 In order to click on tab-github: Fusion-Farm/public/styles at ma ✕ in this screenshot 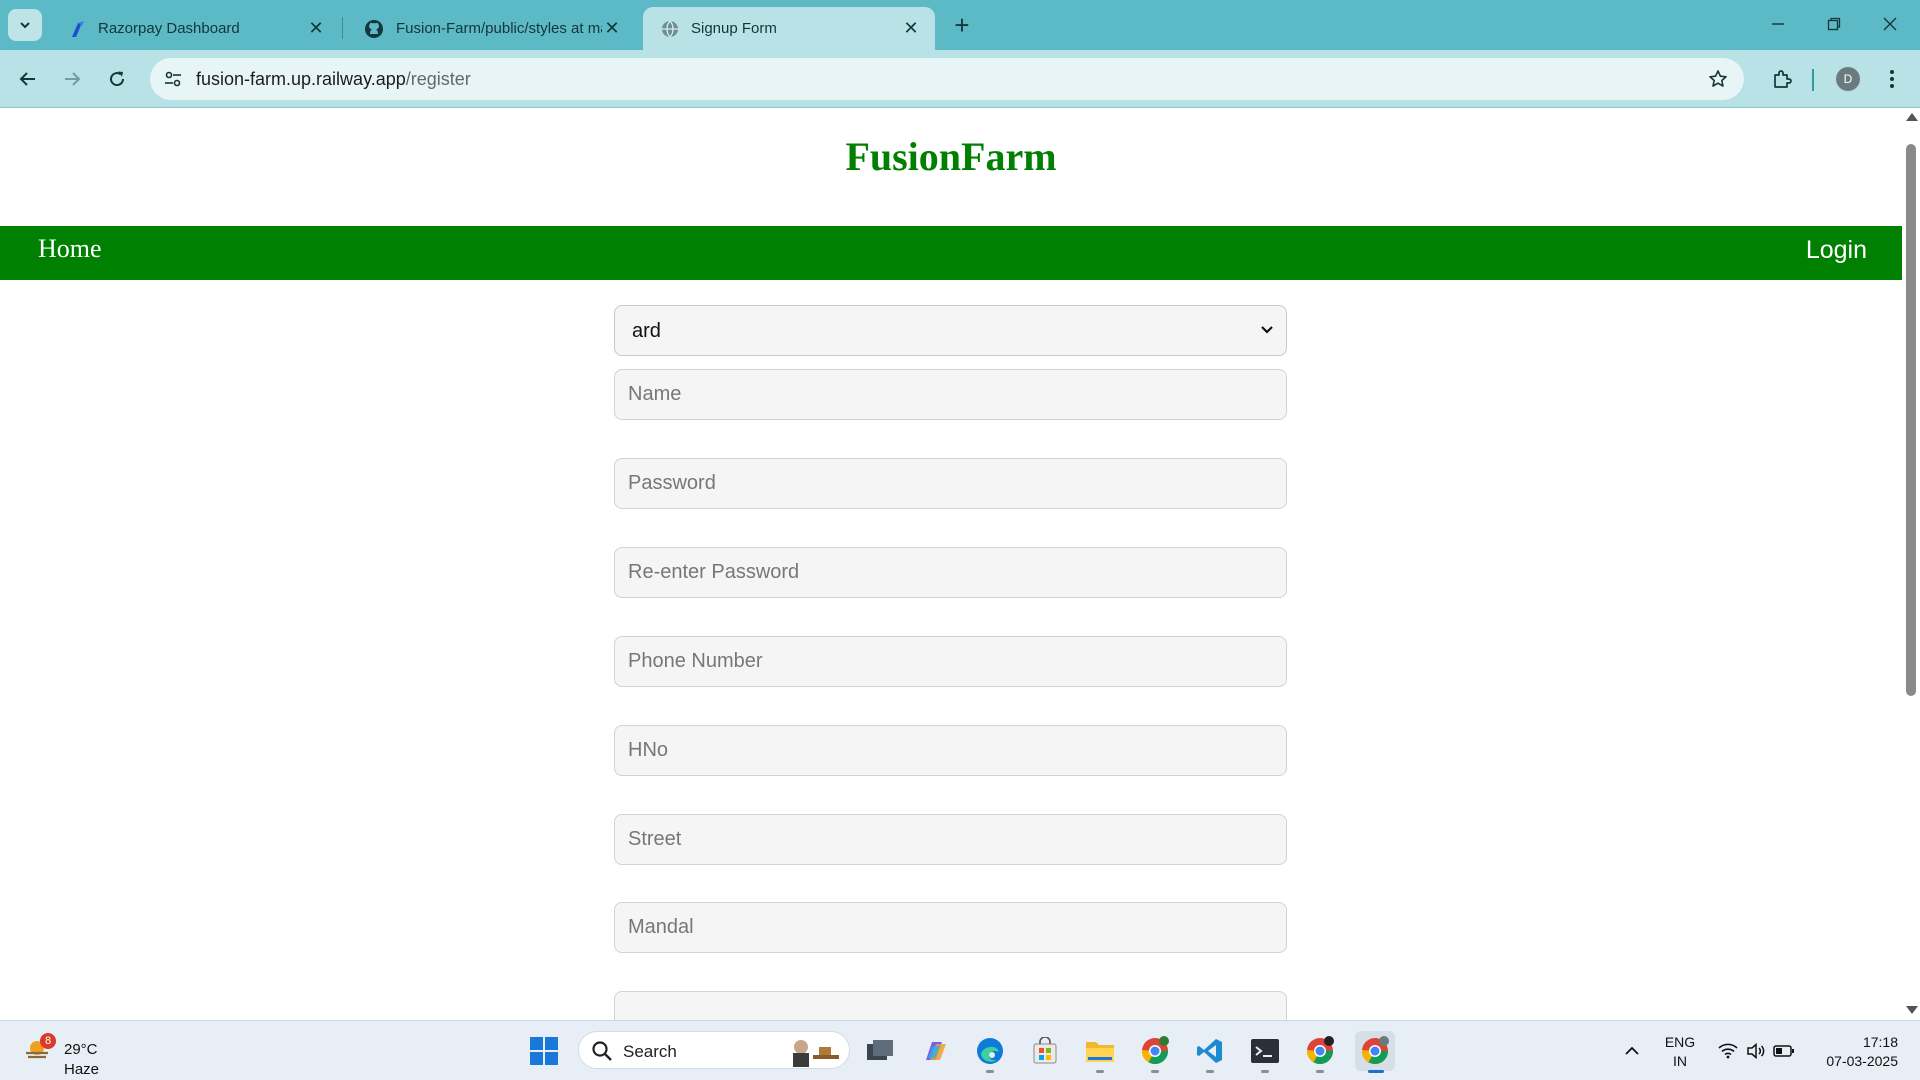, I will do `click(491, 28)`.